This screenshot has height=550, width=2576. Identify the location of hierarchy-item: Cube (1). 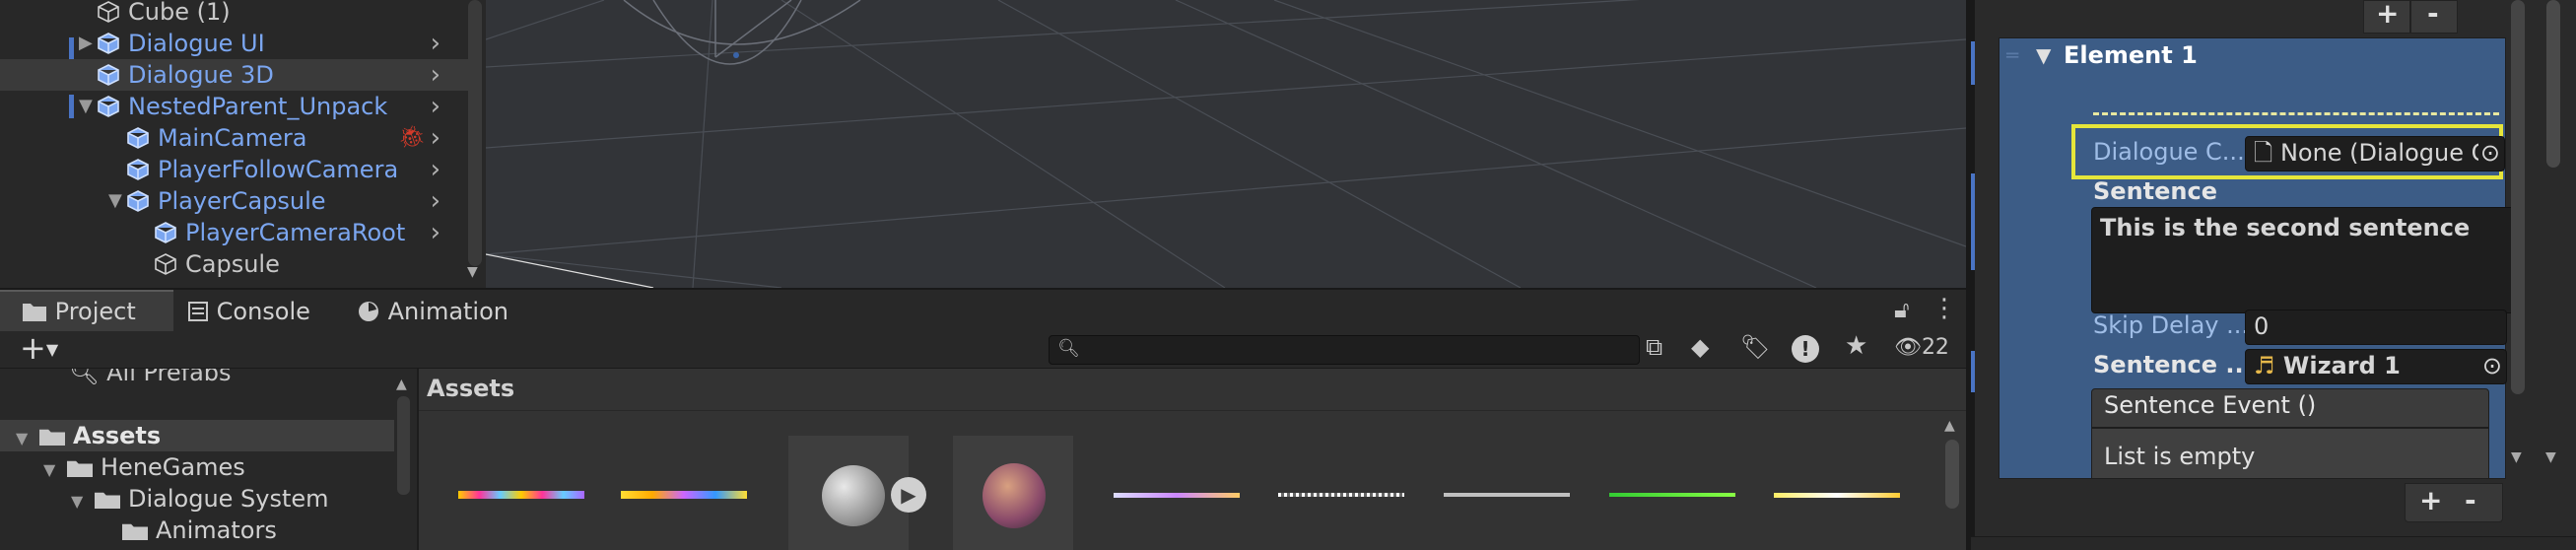
(234, 14).